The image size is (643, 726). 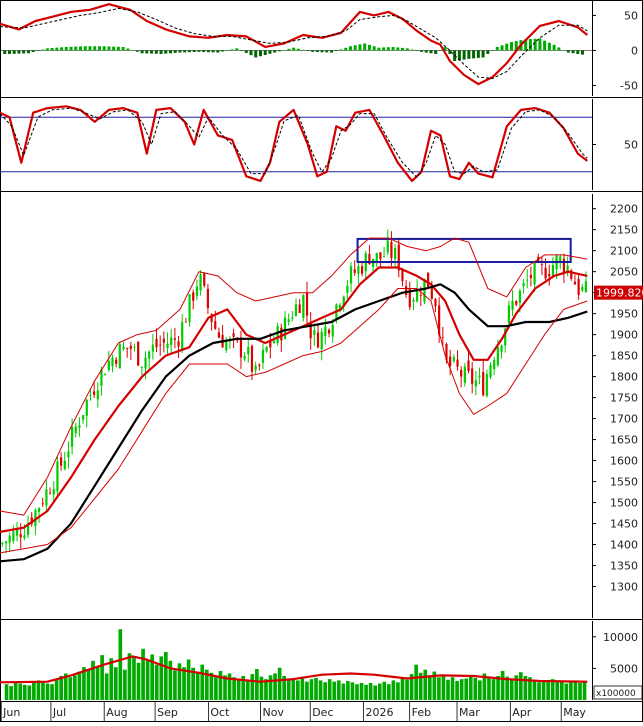 I want to click on y-tick-label: 1500, so click(x=624, y=503).